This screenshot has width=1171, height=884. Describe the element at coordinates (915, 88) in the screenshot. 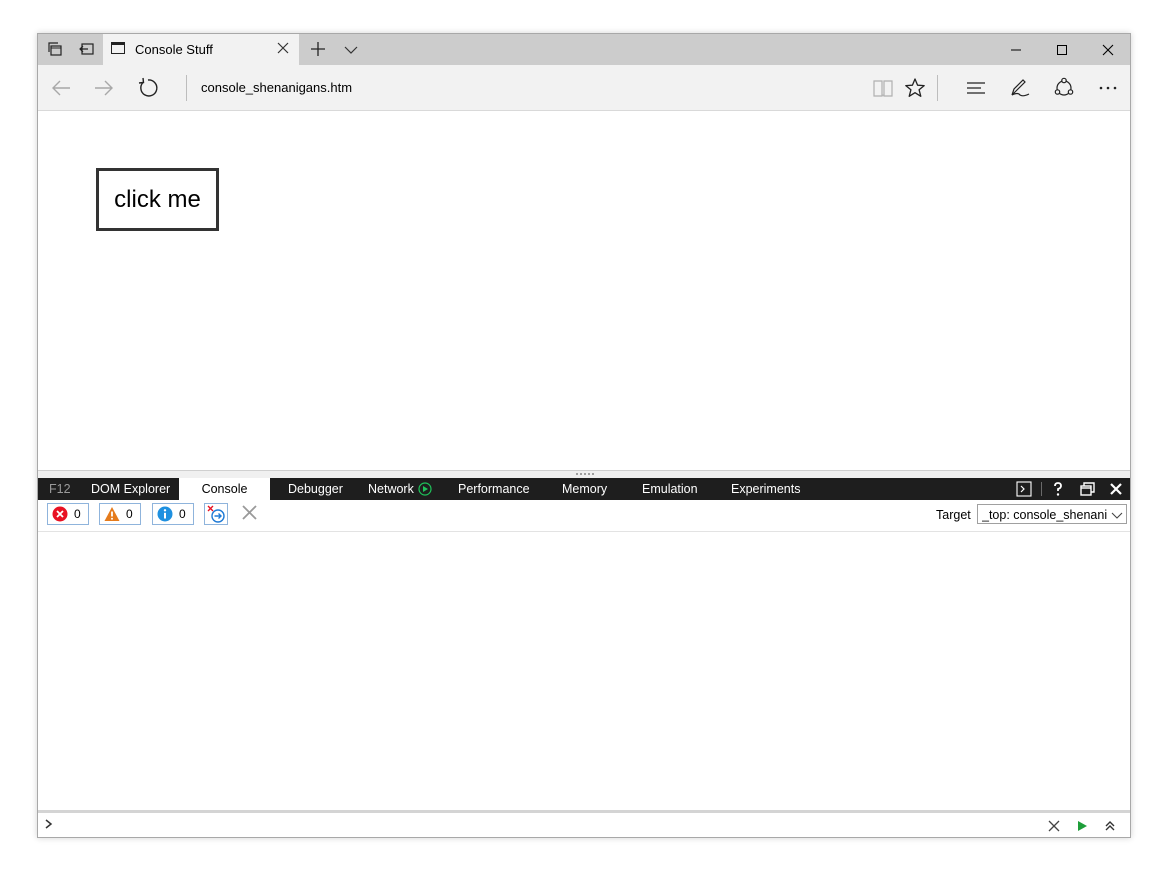

I see `favorite-star-icon` at that location.